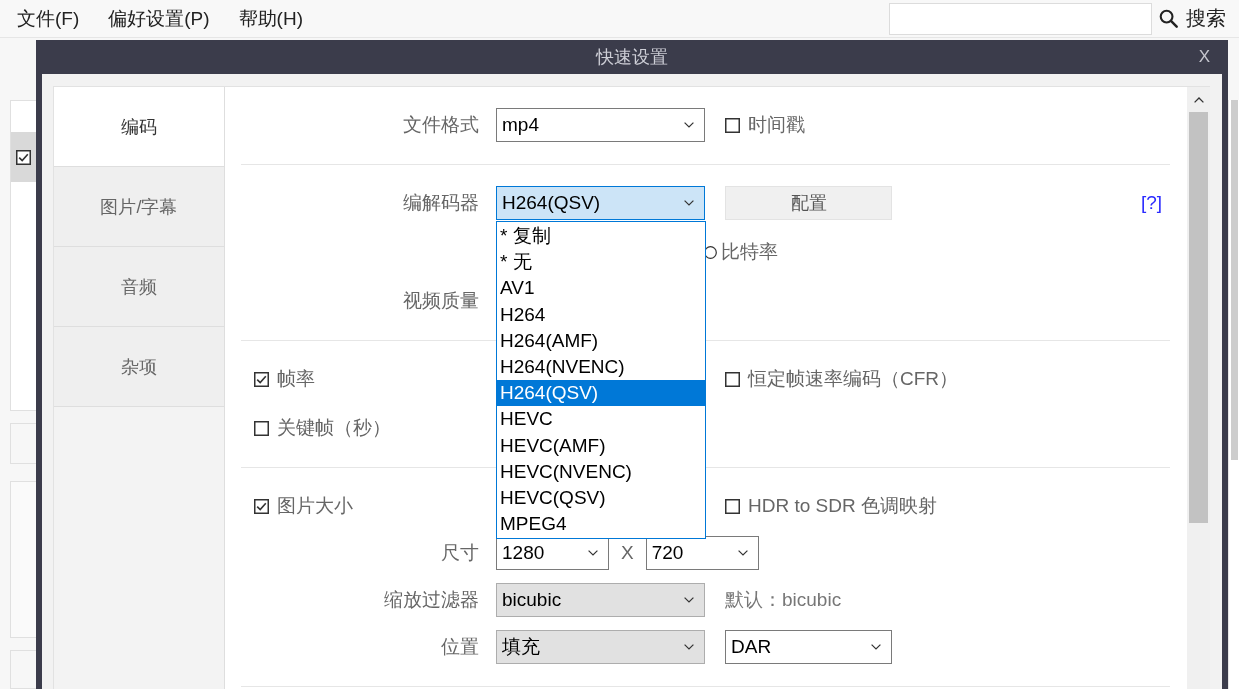 The width and height of the screenshot is (1239, 689). I want to click on radio-button, so click(710, 252).